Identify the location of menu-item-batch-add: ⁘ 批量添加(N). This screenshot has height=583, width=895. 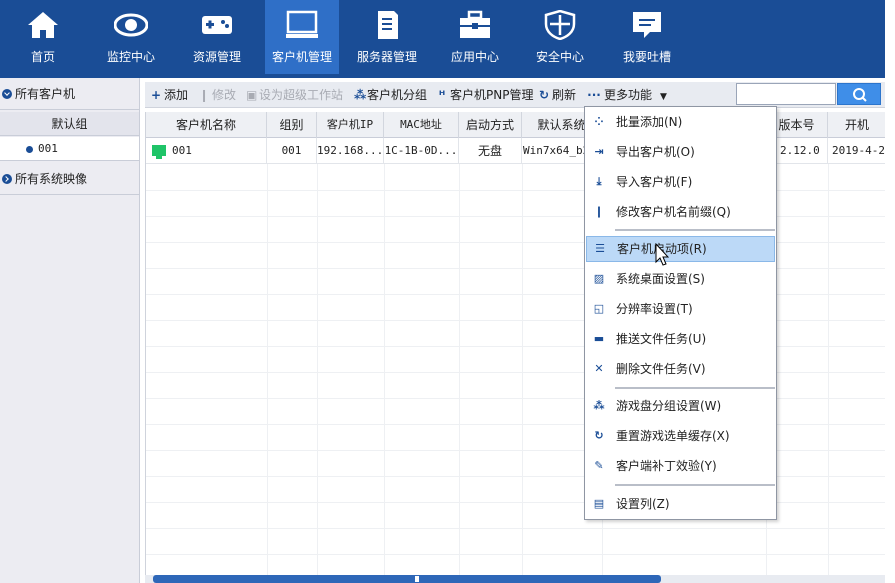
(680, 122).